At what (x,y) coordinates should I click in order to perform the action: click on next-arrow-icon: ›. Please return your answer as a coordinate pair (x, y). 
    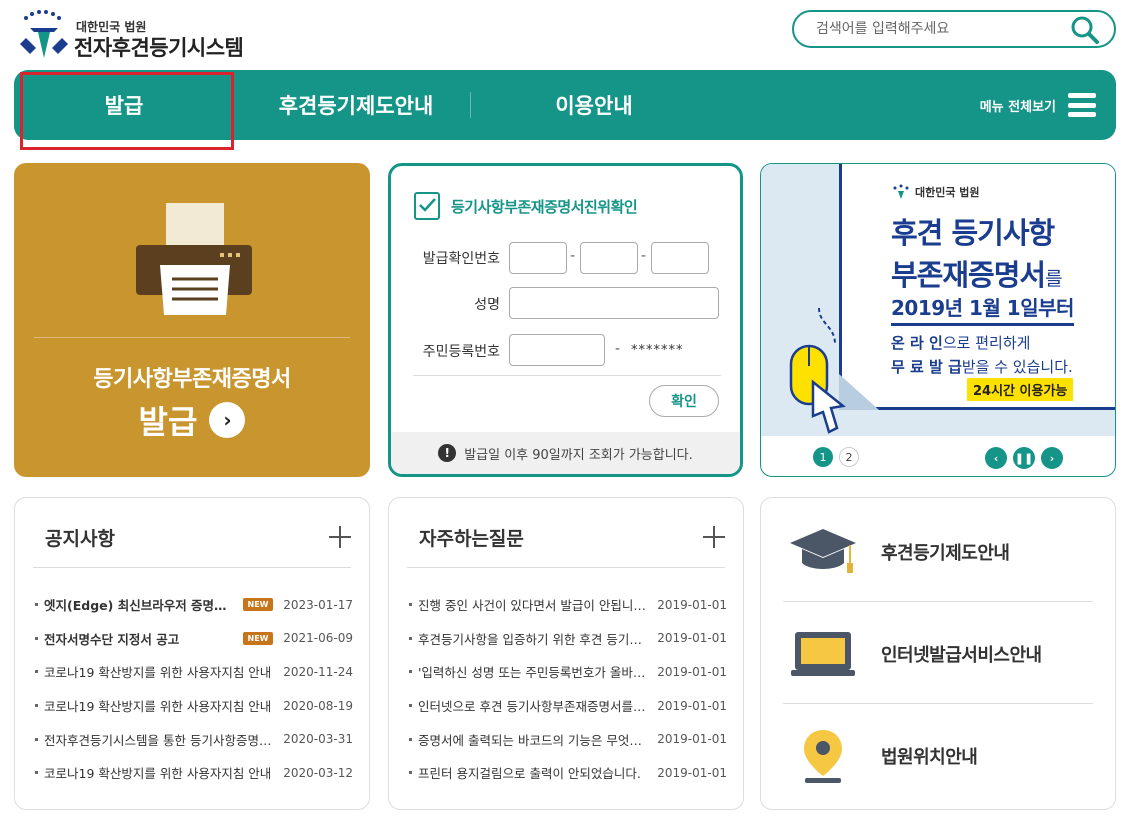
    Looking at the image, I should click on (1052, 458).